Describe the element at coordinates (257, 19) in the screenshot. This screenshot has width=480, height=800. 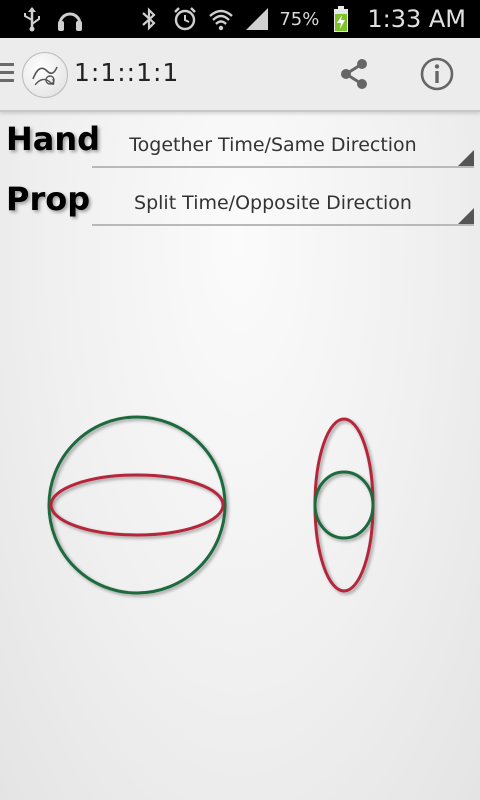
I see `signal-icon` at that location.